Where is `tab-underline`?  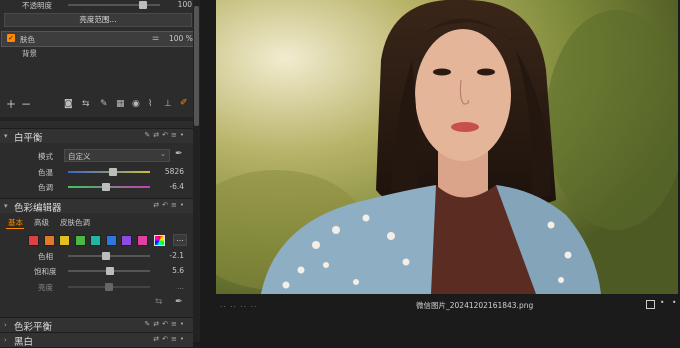
tab-underline is located at coordinates (15, 228).